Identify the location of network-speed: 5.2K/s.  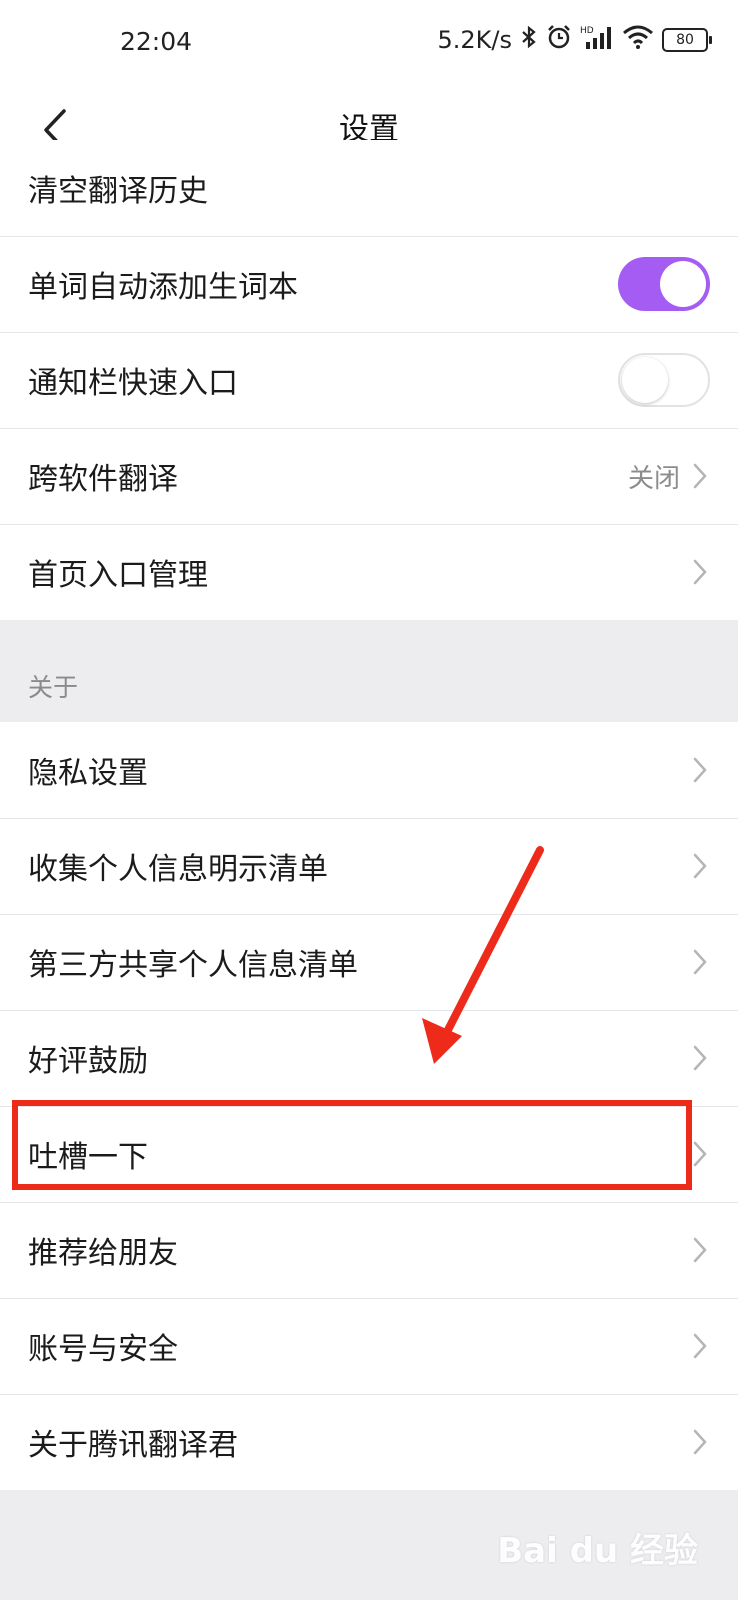
(475, 40).